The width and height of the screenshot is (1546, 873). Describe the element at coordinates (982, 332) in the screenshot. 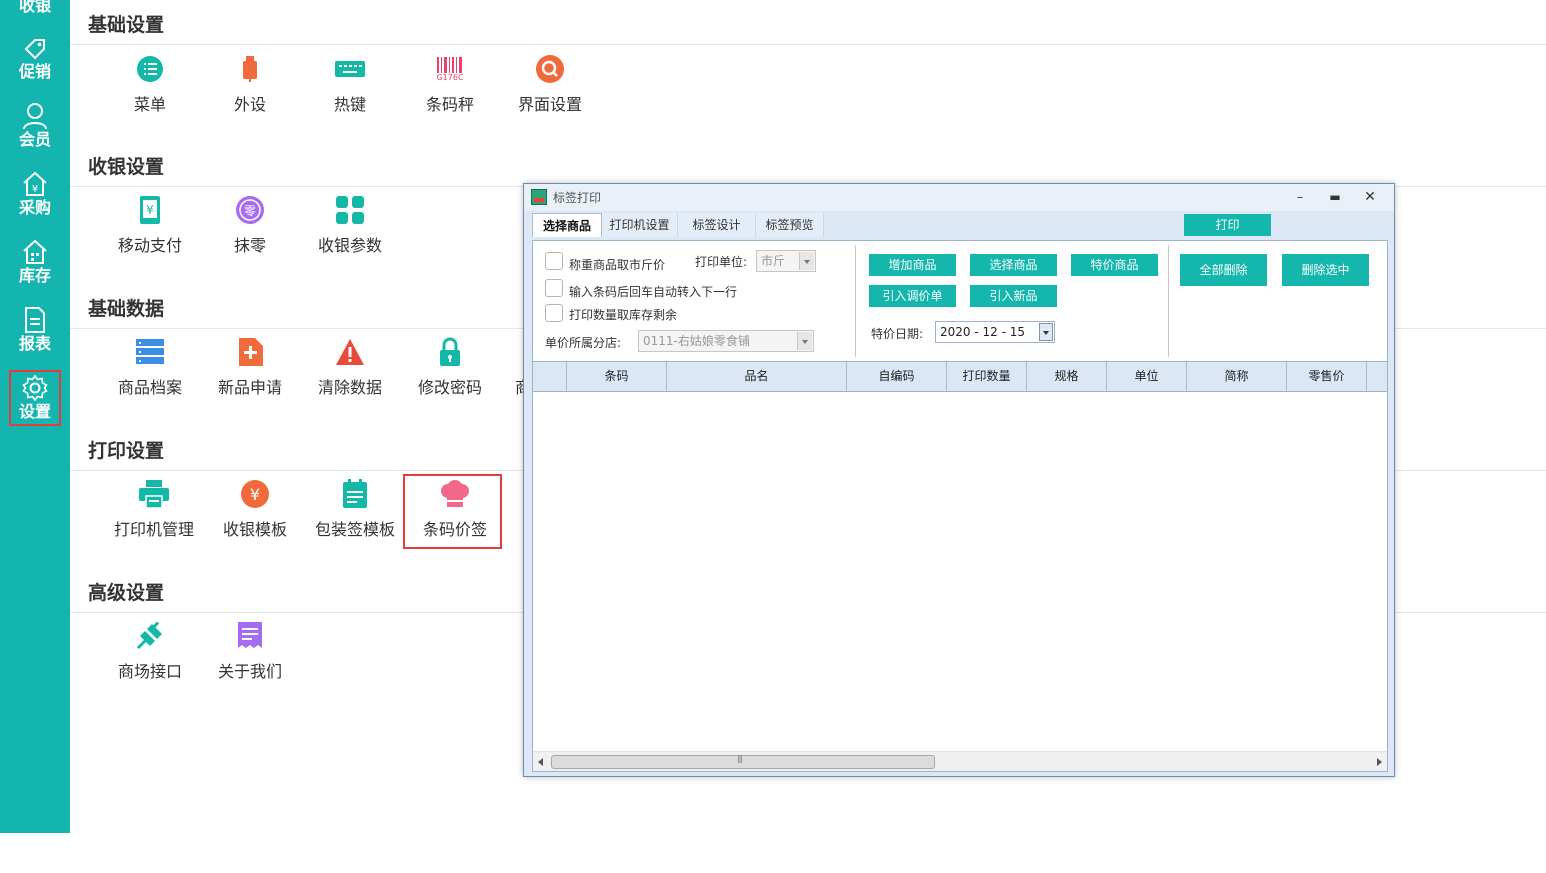

I see `special-date-value: 2020 - 12 - 15` at that location.